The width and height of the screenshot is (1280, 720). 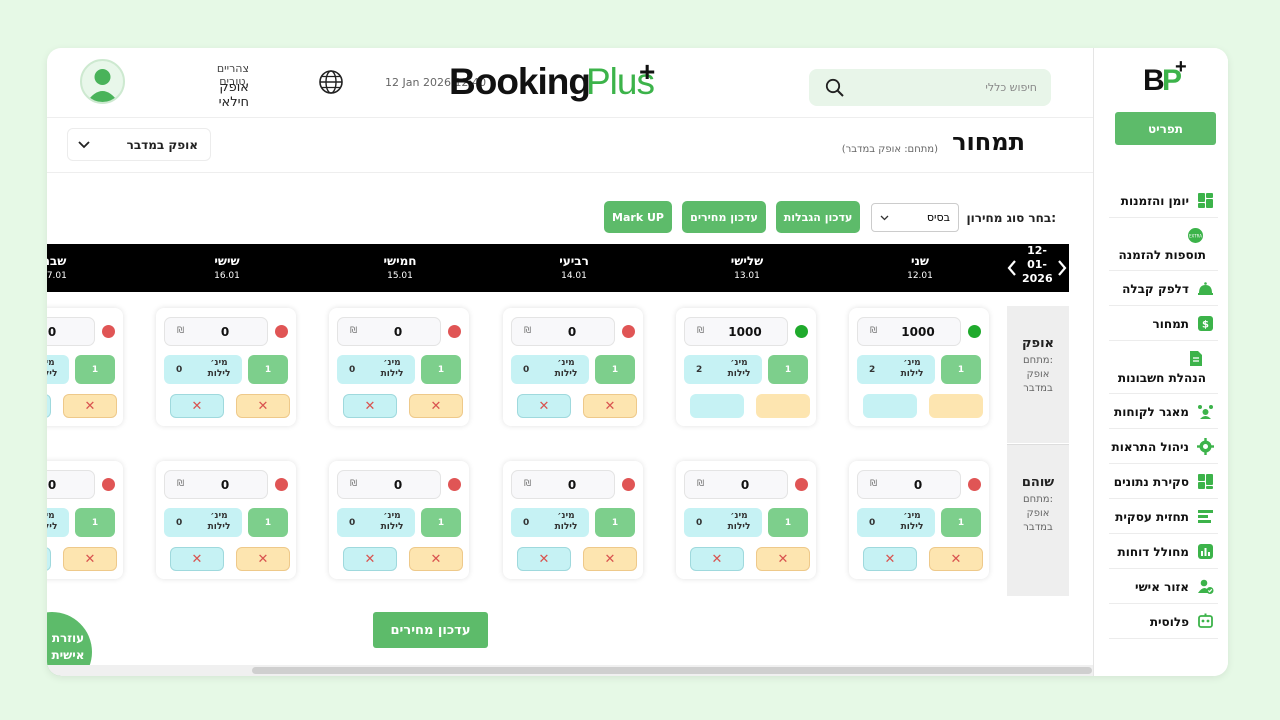 I want to click on globe-icon, so click(x=331, y=82).